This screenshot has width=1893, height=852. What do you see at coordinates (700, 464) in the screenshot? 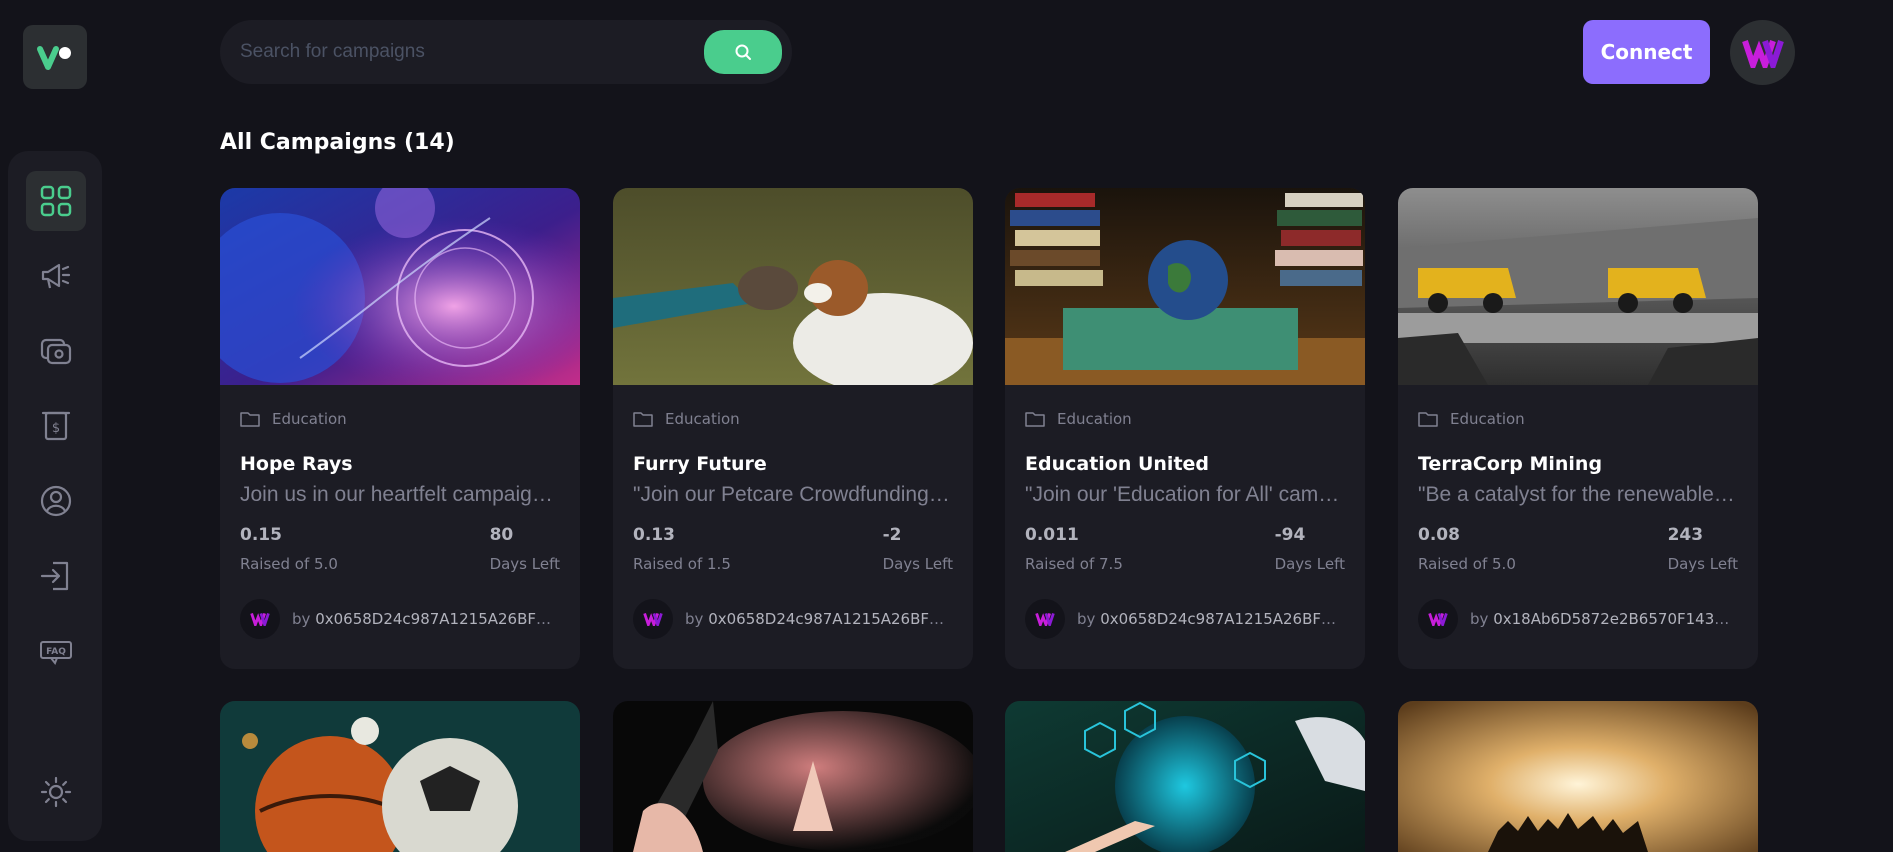
I see `campaign-title: Furry Future` at bounding box center [700, 464].